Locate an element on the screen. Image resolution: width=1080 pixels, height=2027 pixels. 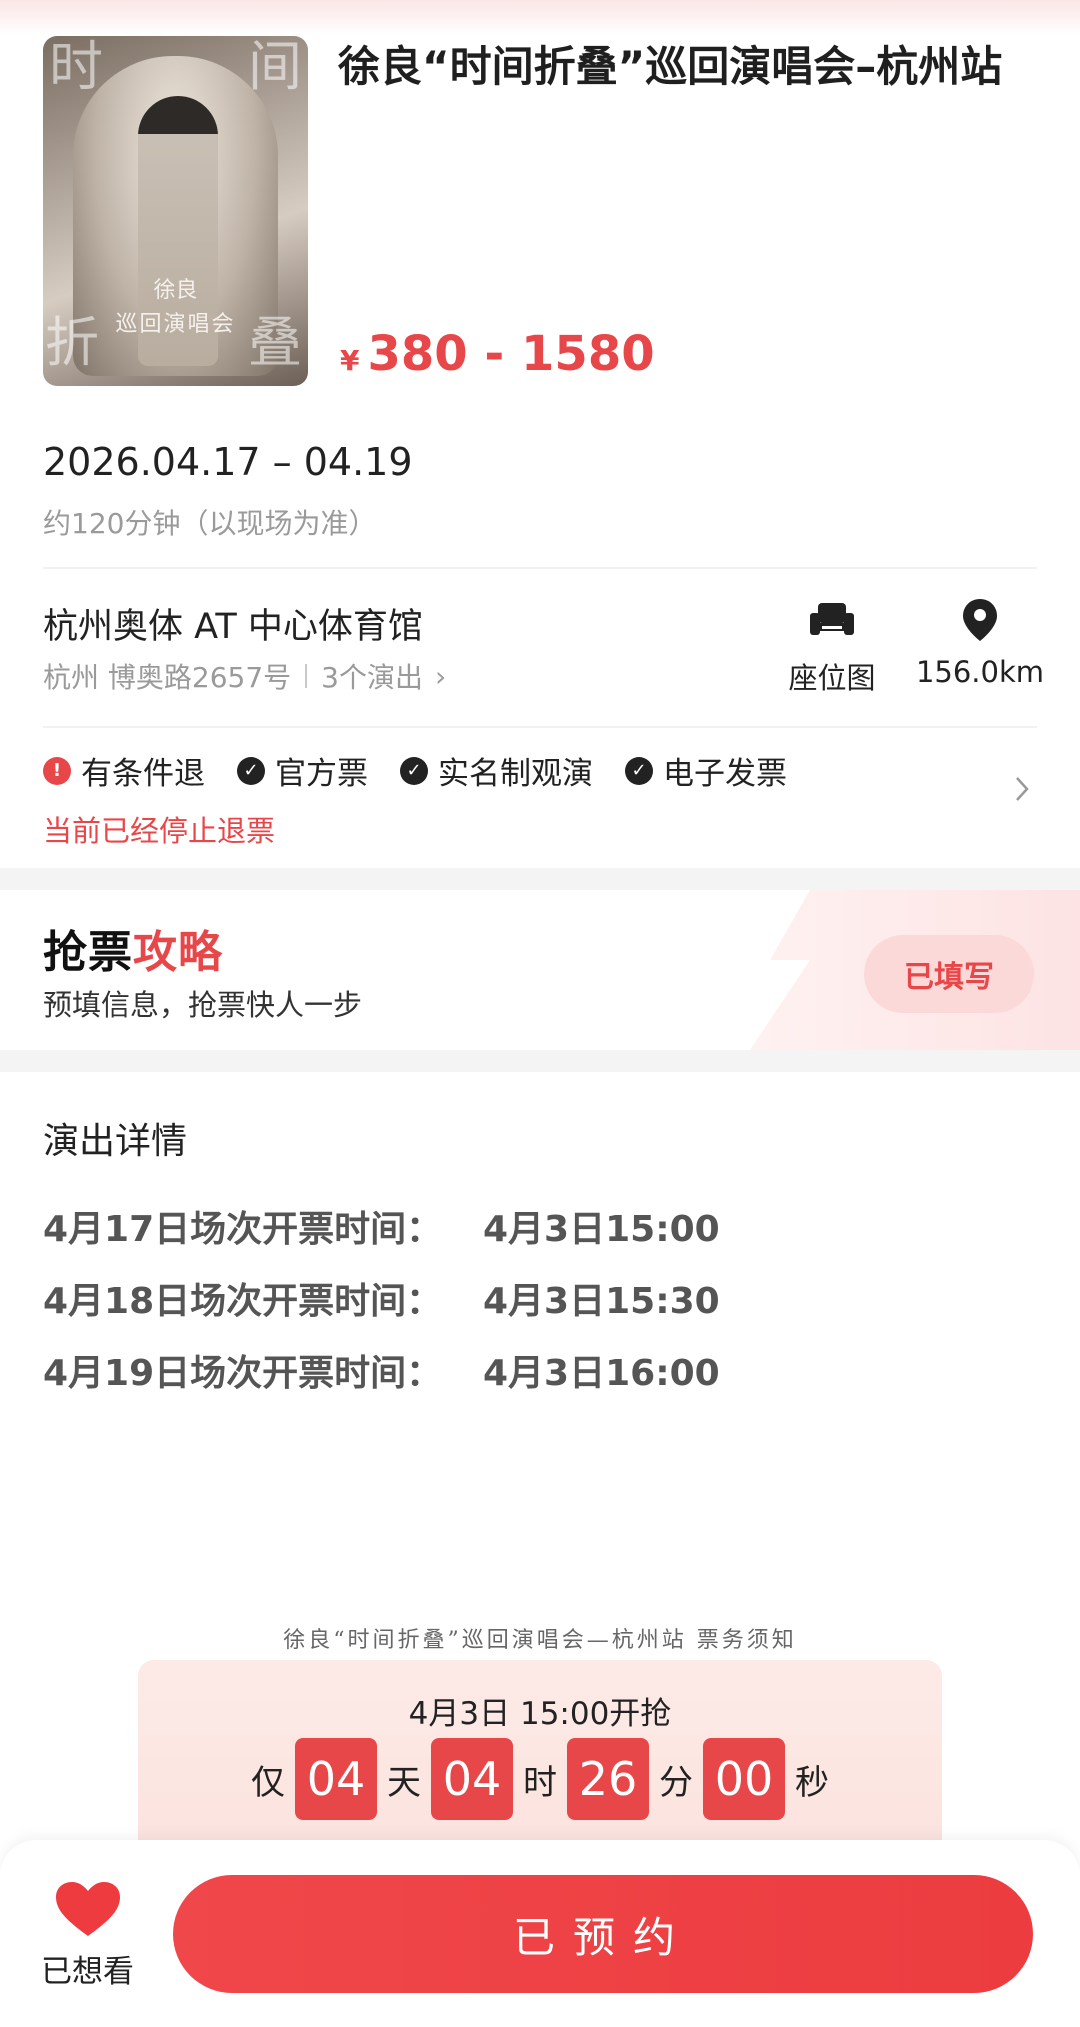
top-gradient is located at coordinates (540, 18).